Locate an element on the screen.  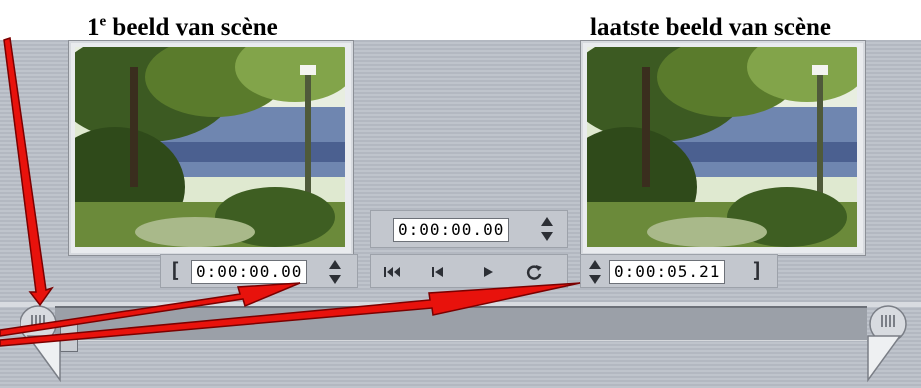
transport-buttons is located at coordinates (469, 271).